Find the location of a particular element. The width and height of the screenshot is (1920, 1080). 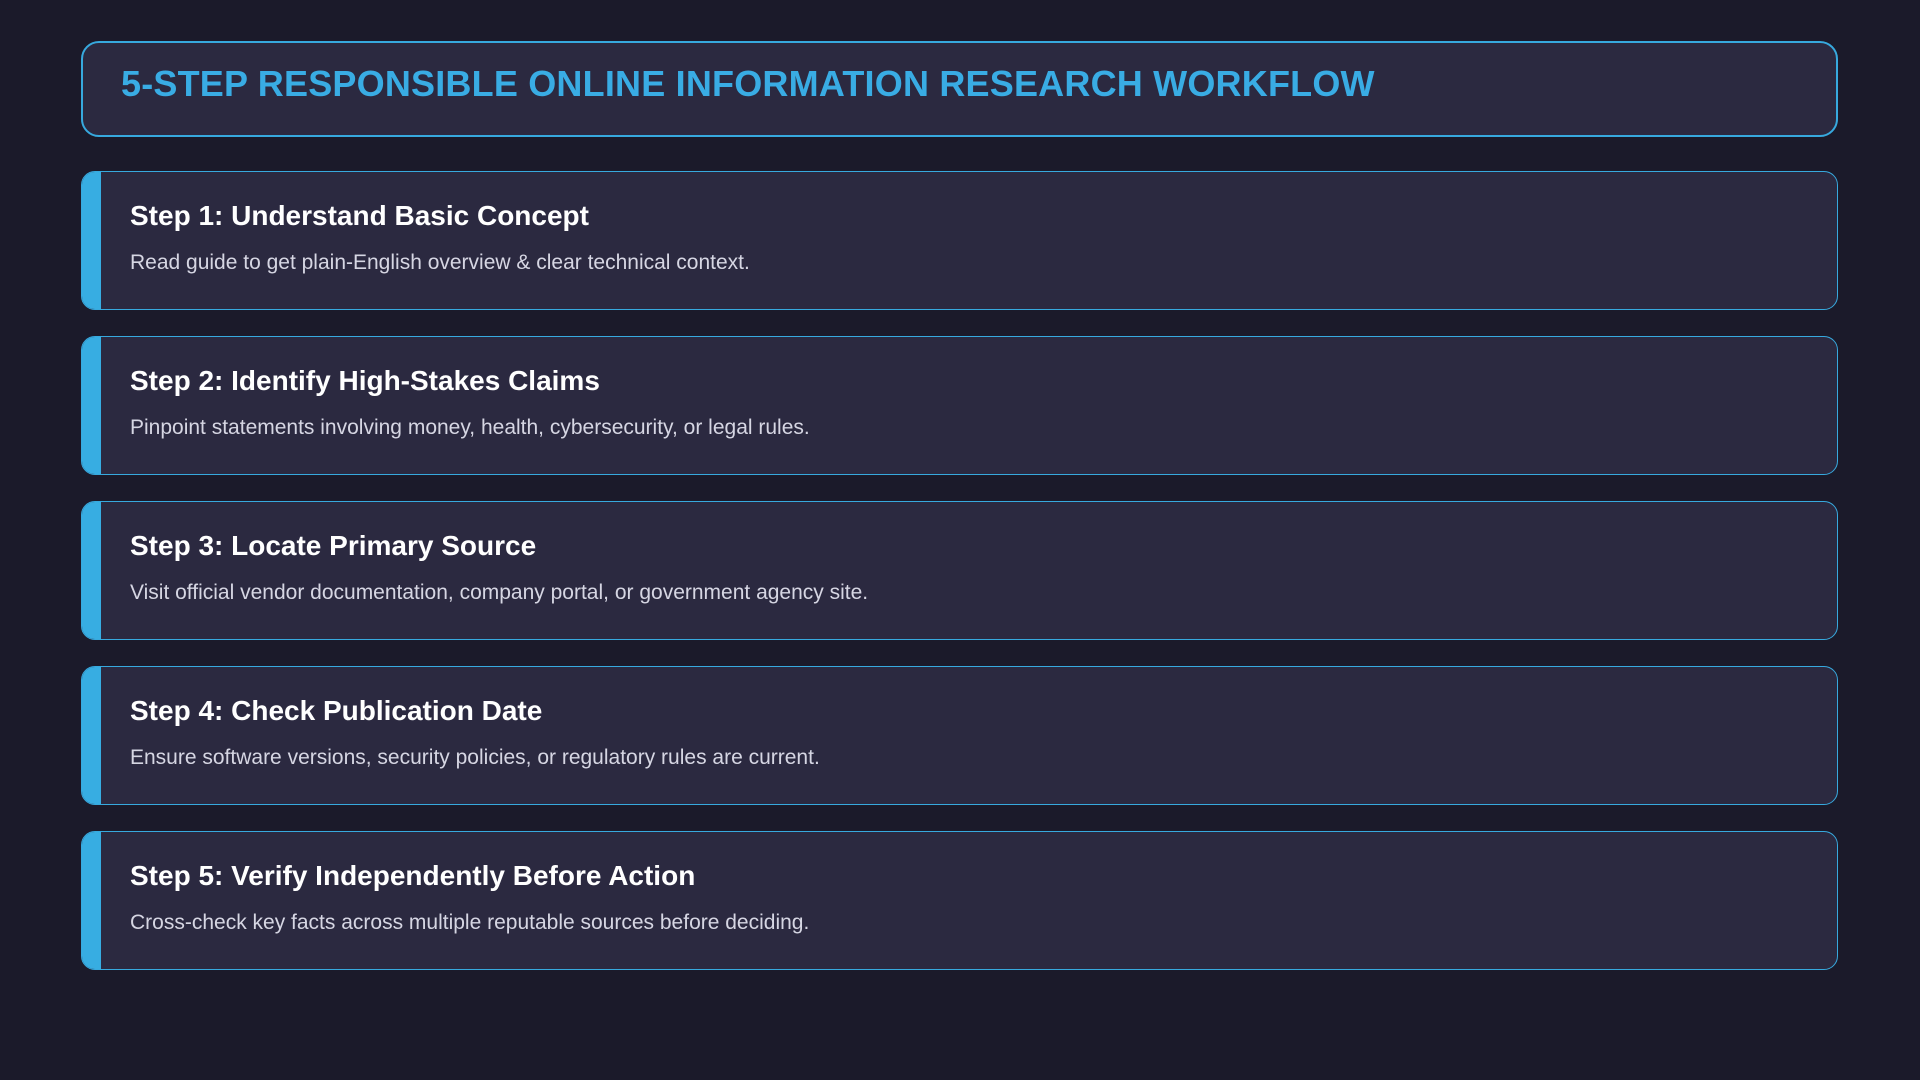

step-title: Step 1: Understand Basic Concept is located at coordinates (359, 215).